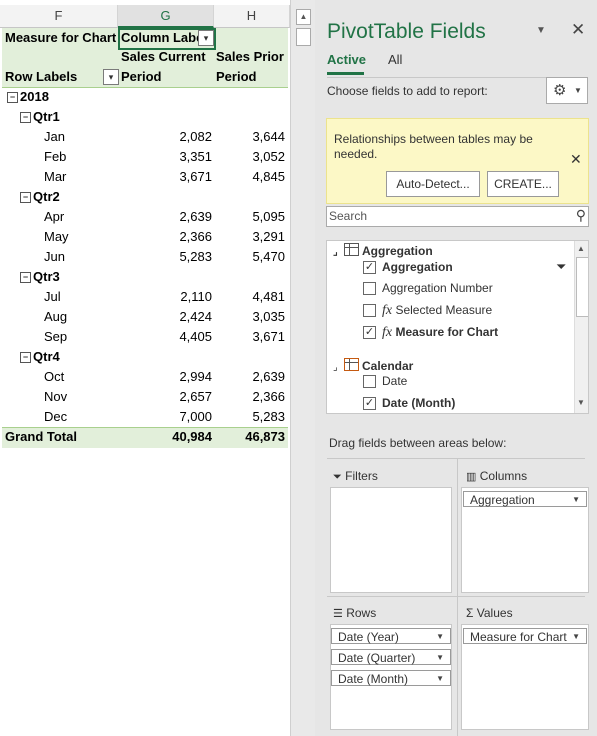 The width and height of the screenshot is (597, 736). I want to click on current-value: 5,283, so click(176, 257).